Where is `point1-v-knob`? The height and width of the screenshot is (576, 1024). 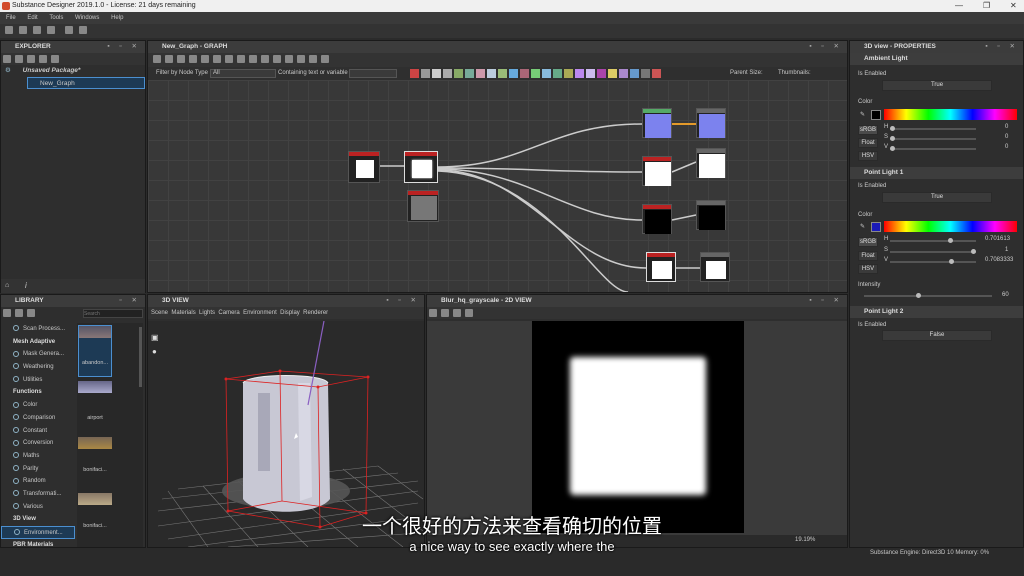 point1-v-knob is located at coordinates (951, 261).